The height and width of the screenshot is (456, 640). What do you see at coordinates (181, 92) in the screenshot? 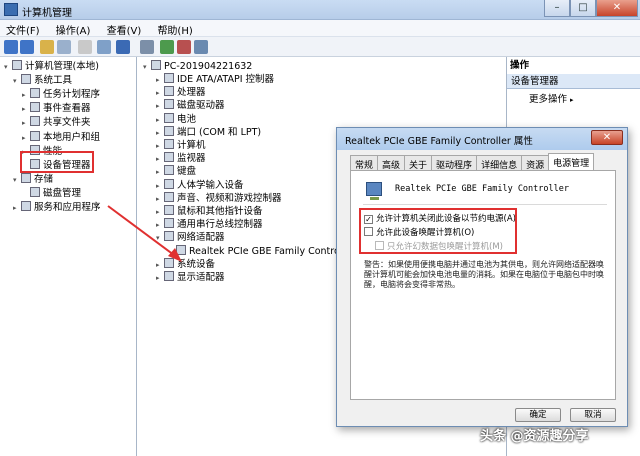
I see `device-category: ▸ 处理器` at bounding box center [181, 92].